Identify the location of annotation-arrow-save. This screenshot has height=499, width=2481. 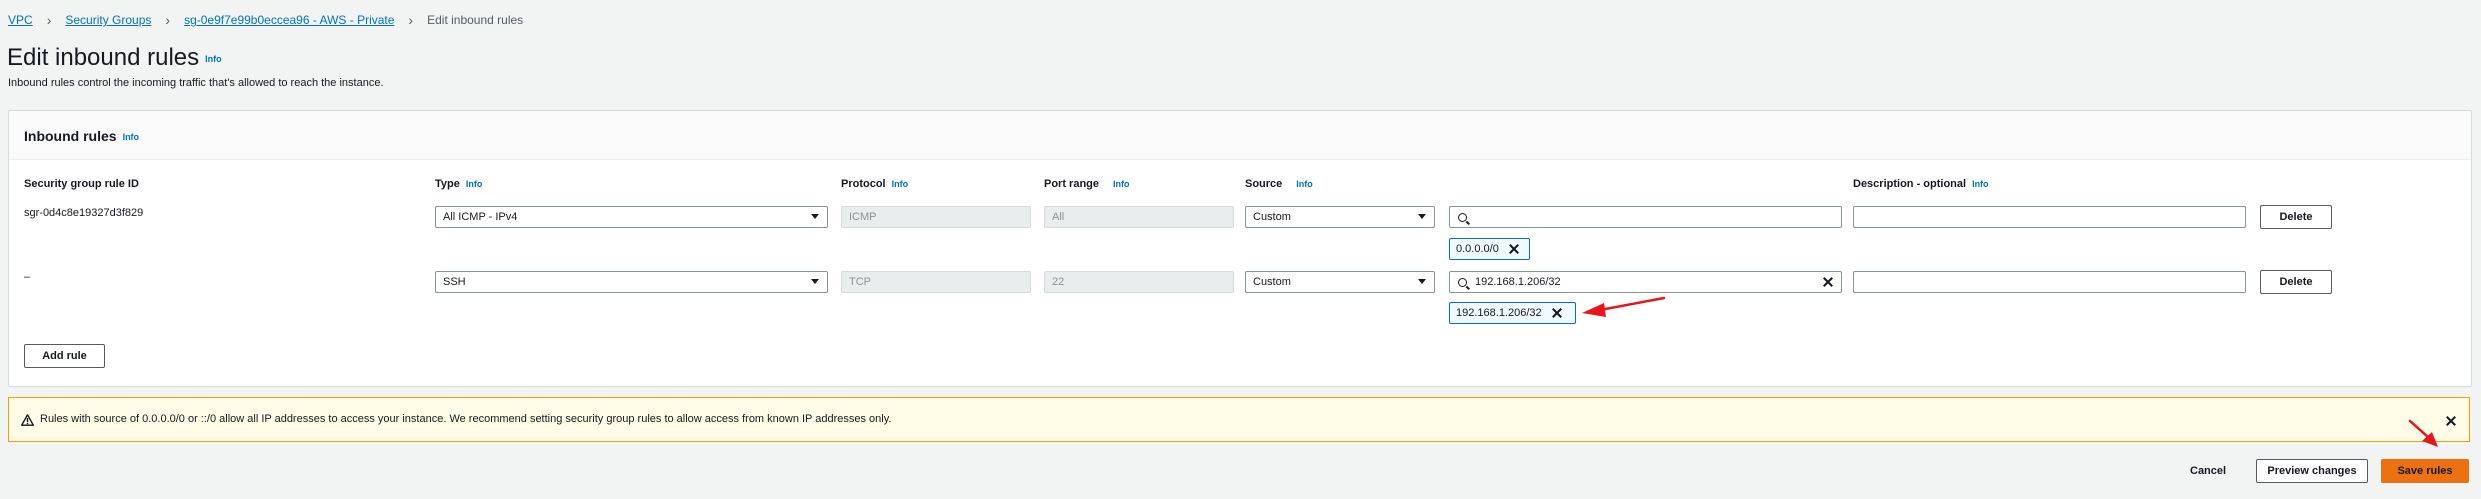
(2423, 433).